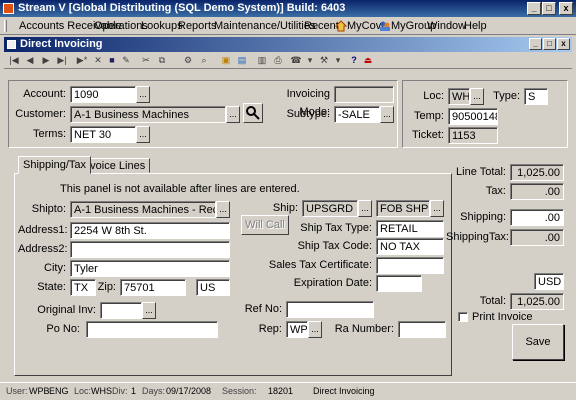  Describe the element at coordinates (534, 8) in the screenshot. I see `minimize-button: _` at that location.